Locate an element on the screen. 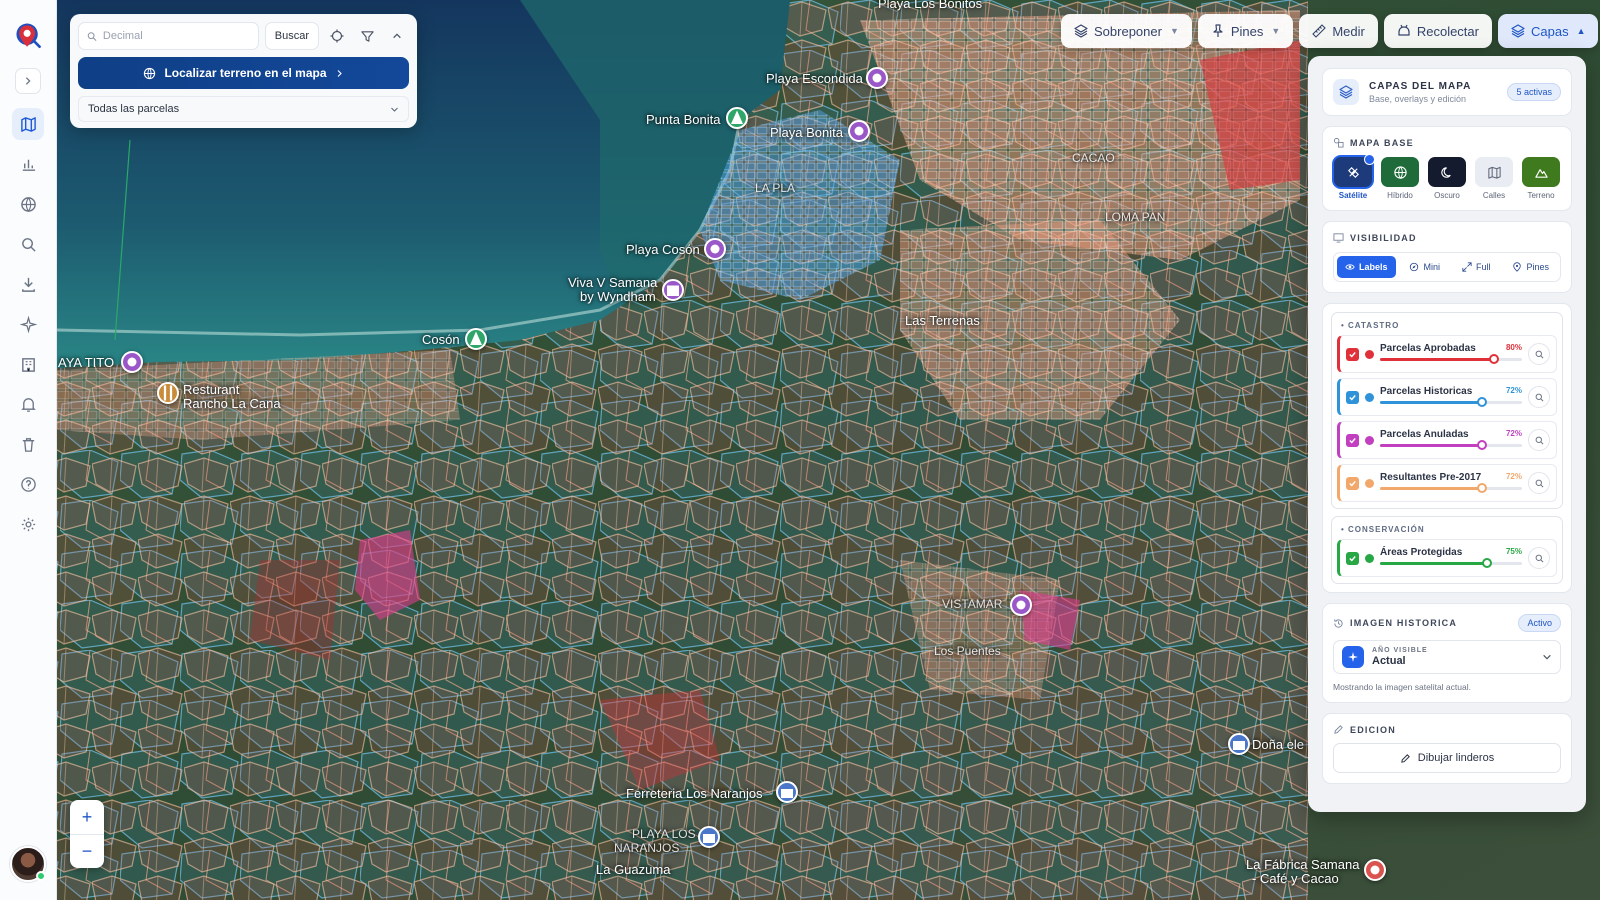 Image resolution: width=1600 pixels, height=900 pixels. visibility-mini-toggle: Mini is located at coordinates (1424, 267).